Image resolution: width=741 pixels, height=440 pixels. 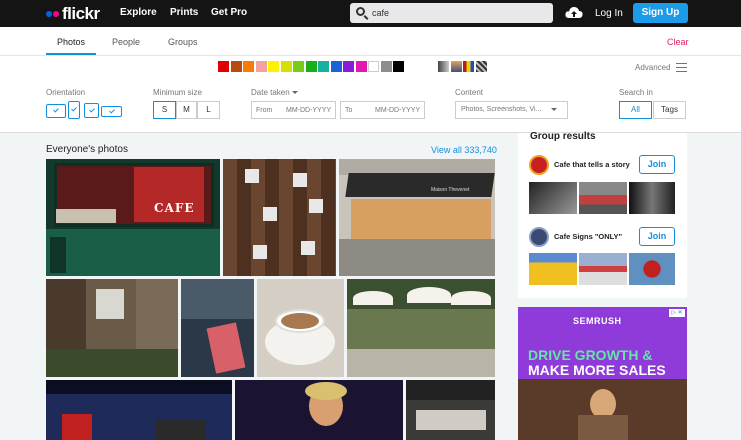 What do you see at coordinates (635, 110) in the screenshot?
I see `search-in-all-button: All` at bounding box center [635, 110].